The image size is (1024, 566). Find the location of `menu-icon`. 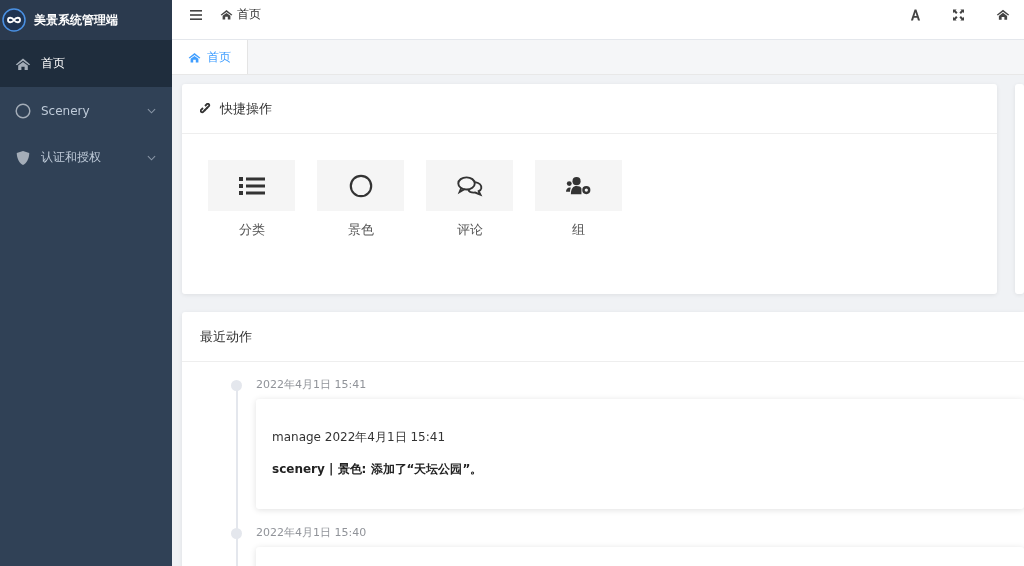

menu-icon is located at coordinates (196, 14).